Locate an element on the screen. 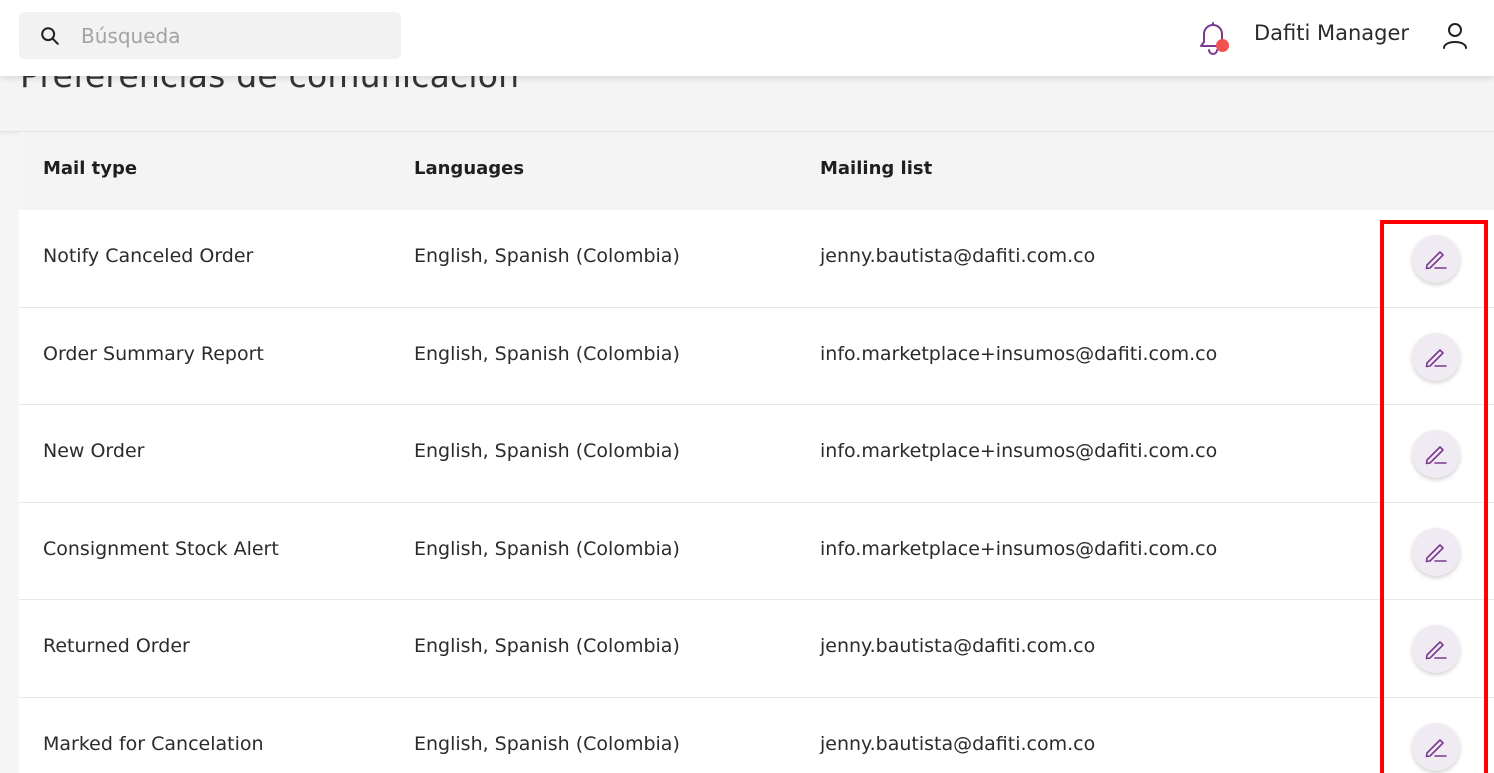 The width and height of the screenshot is (1494, 773). table-header: Mail type Languages Mailing list is located at coordinates (756, 171).